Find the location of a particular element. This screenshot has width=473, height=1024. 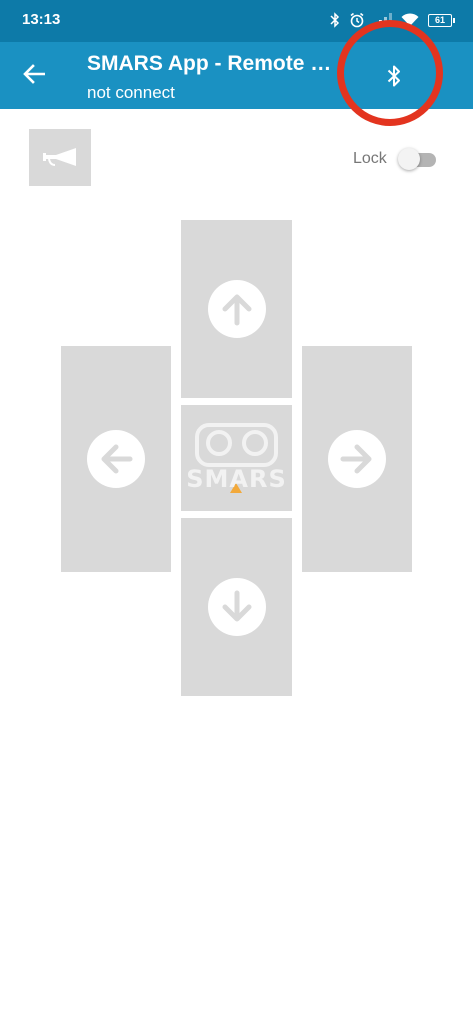

battery-level: 61 is located at coordinates (440, 20).